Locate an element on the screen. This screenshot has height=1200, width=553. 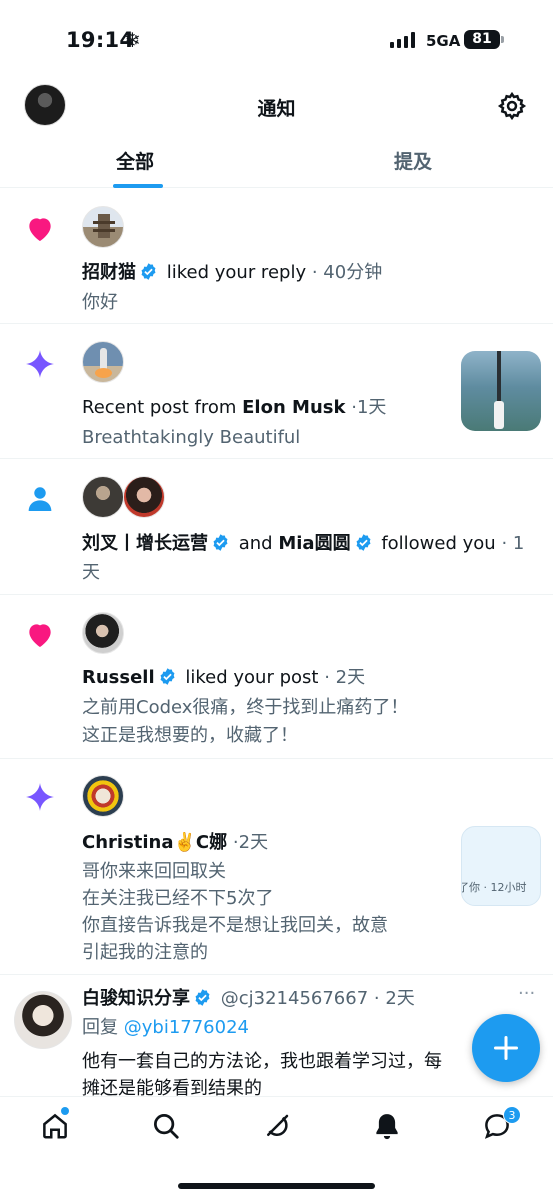
post-text-line: 之前用Codex很痛，终于找到止痛药了！ is located at coordinates (245, 707).